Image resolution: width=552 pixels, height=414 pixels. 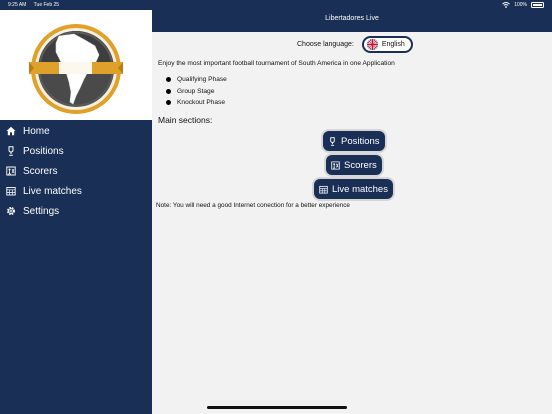 I want to click on sidebar-item-scorers: Scorers, so click(x=76, y=171).